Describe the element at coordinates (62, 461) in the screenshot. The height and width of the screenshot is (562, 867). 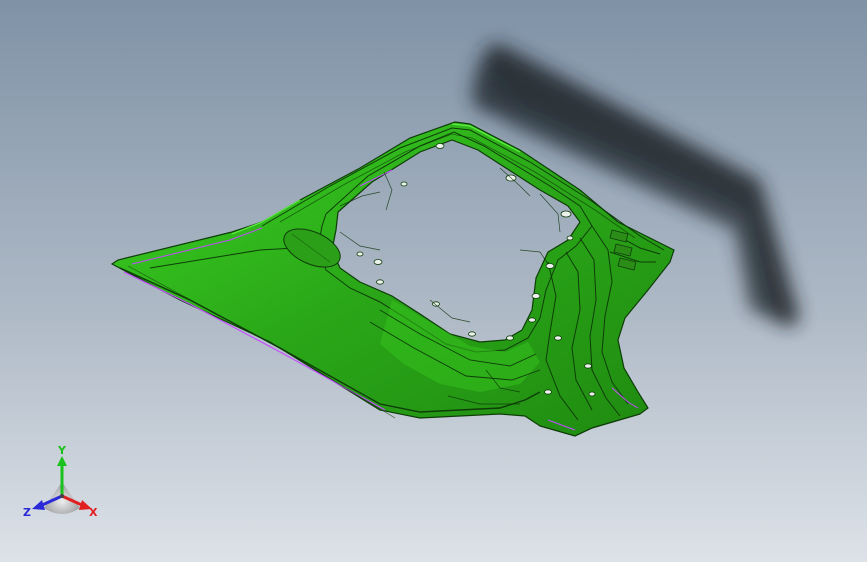
I see `y-axis-arrow-icon` at that location.